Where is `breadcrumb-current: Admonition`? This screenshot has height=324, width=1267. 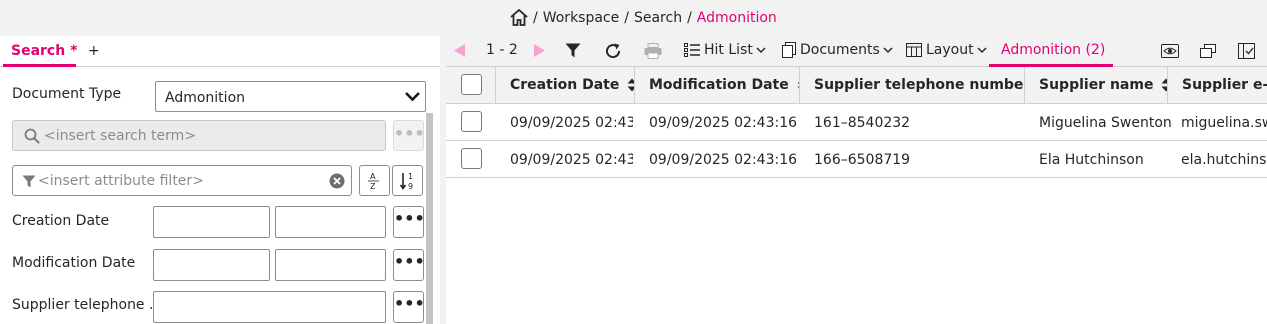
breadcrumb-current: Admonition is located at coordinates (736, 17).